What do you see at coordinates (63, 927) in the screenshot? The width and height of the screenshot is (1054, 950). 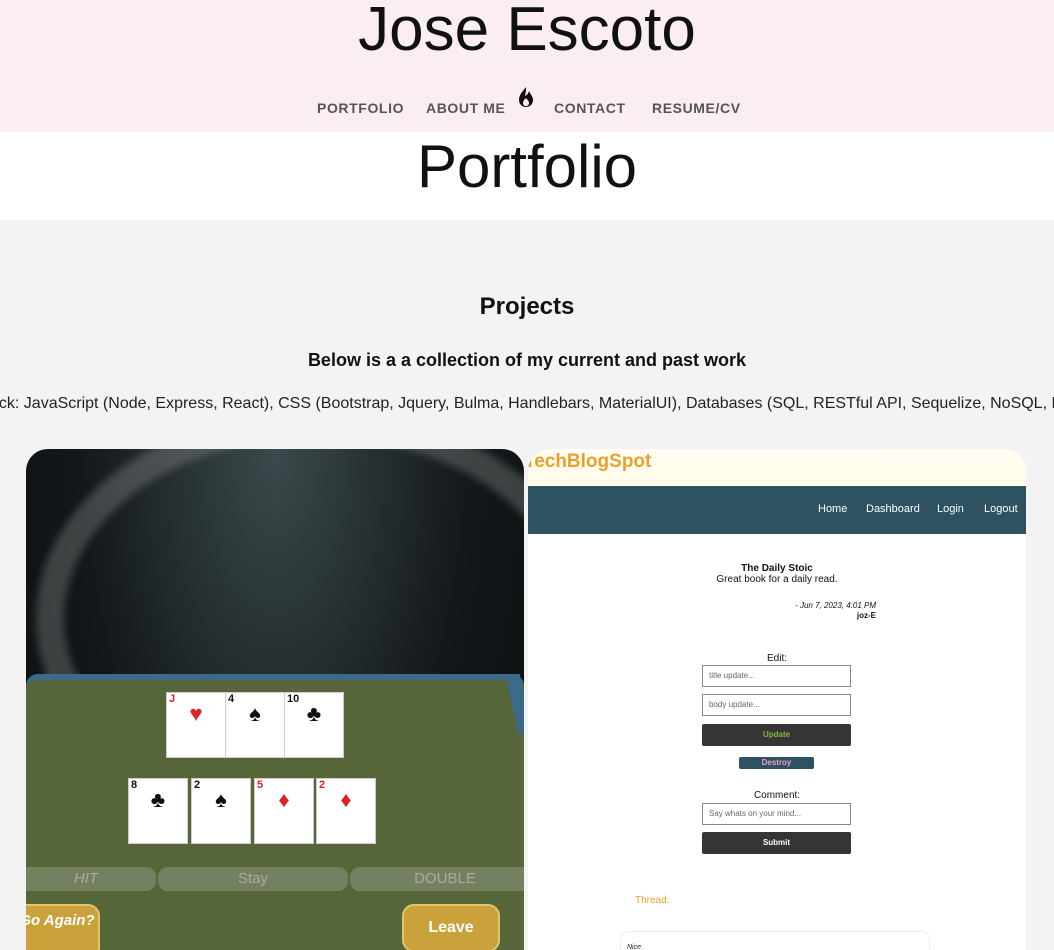 I see `go-again-button: Go Again?` at bounding box center [63, 927].